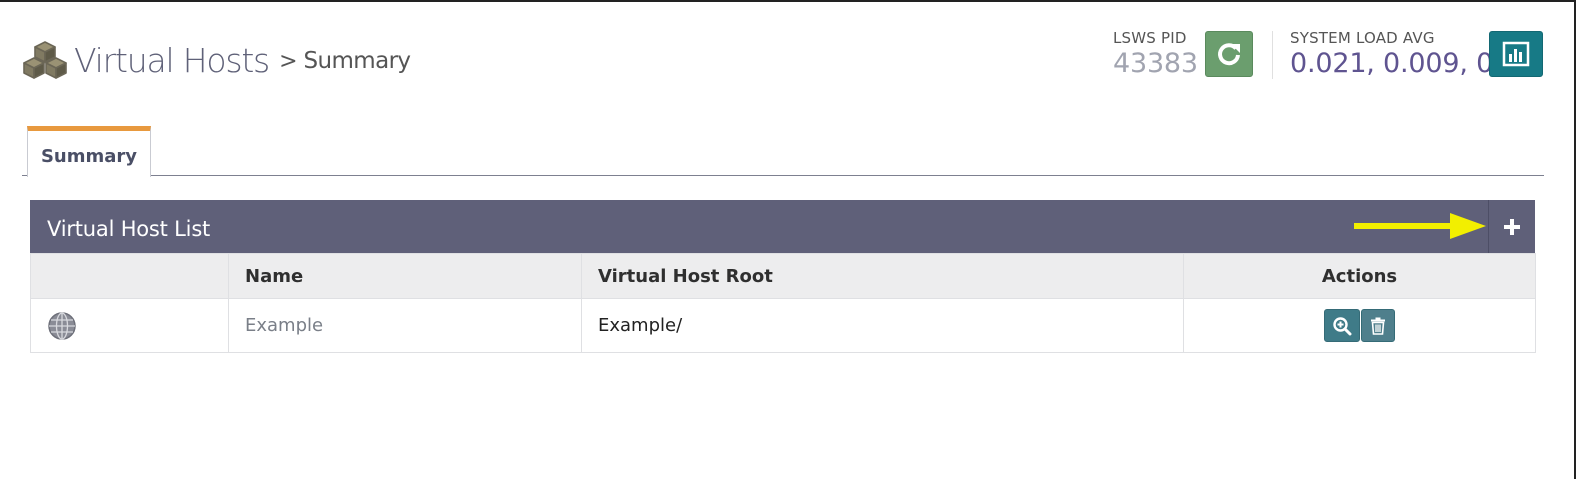  I want to click on window-top-border, so click(788, 1).